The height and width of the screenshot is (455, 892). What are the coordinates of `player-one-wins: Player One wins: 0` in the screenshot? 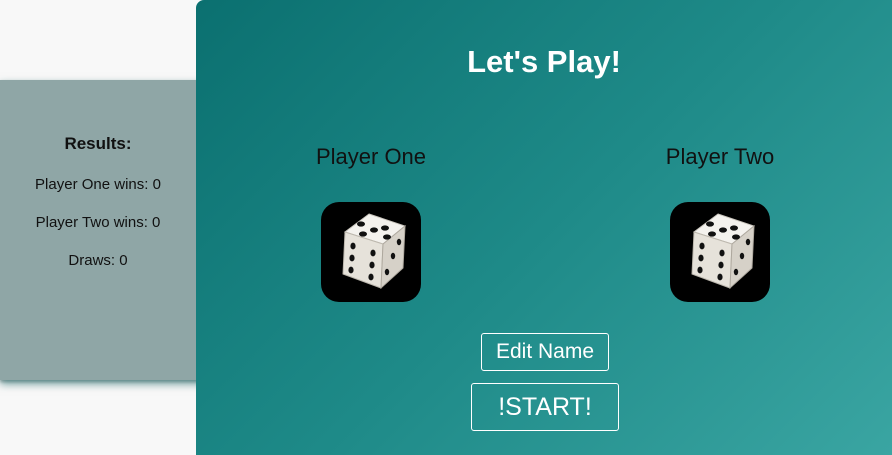 It's located at (98, 184).